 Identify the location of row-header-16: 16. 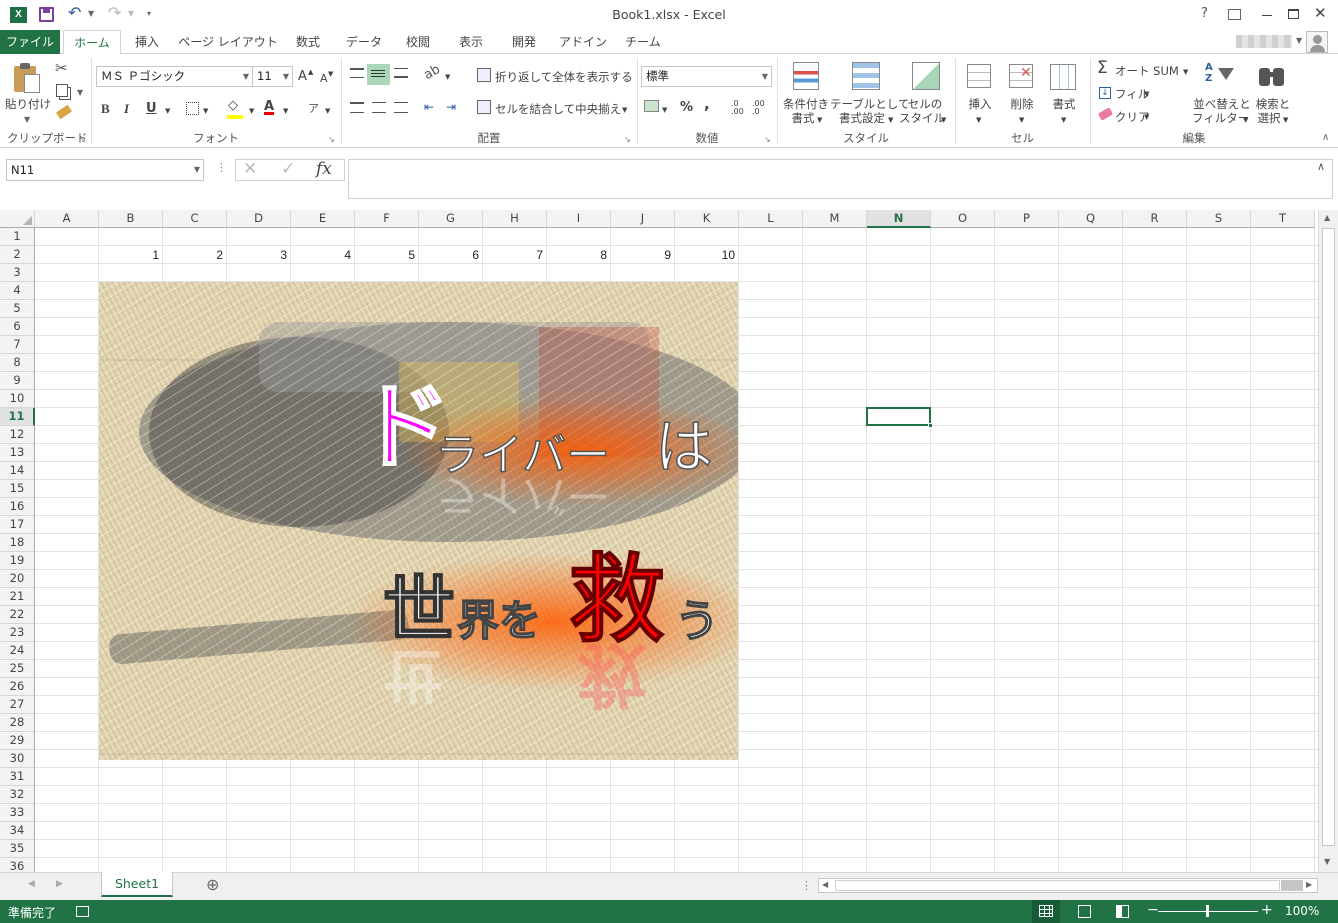
(17, 507).